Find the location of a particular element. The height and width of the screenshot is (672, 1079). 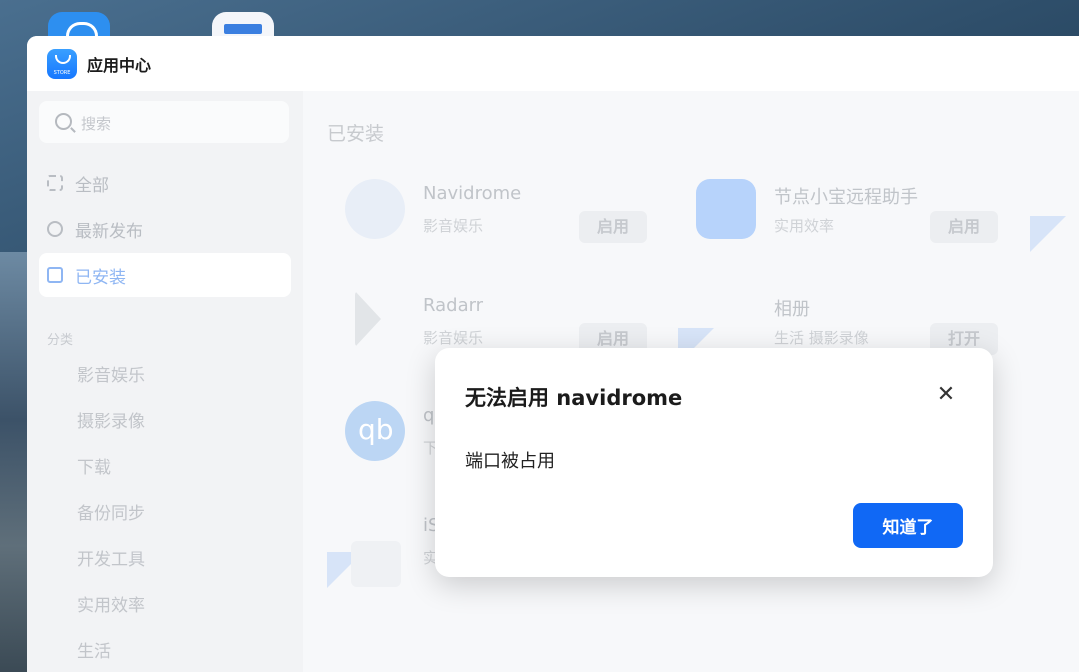

ok-button: 知道了 is located at coordinates (908, 525).